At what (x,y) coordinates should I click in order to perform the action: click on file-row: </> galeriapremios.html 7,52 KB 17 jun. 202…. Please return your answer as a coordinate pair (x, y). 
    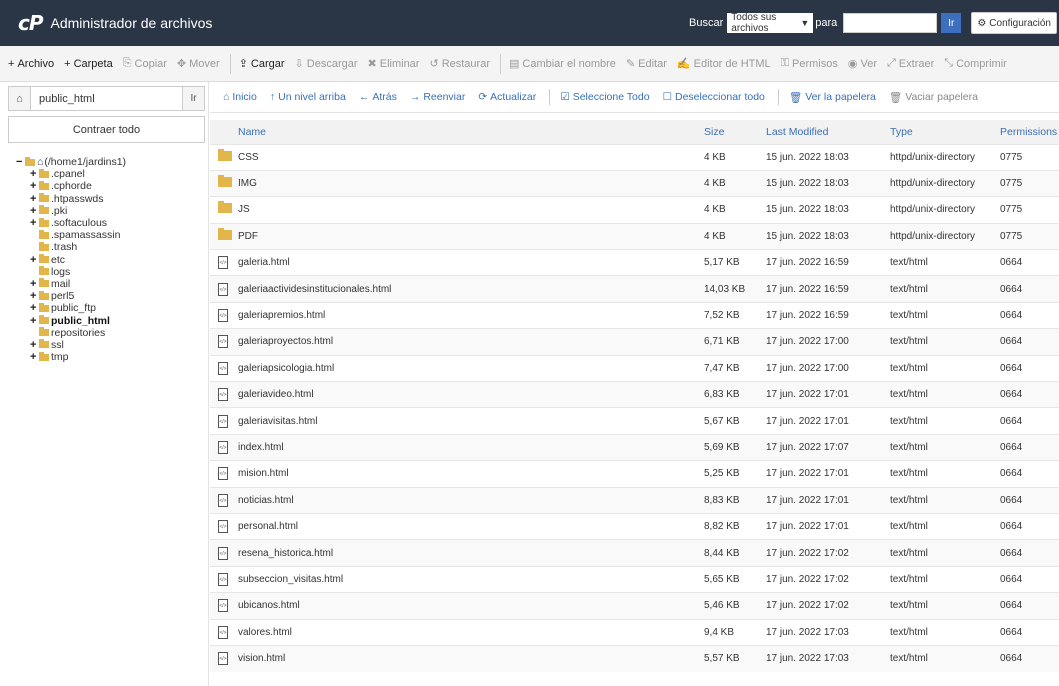
    Looking at the image, I should click on (634, 315).